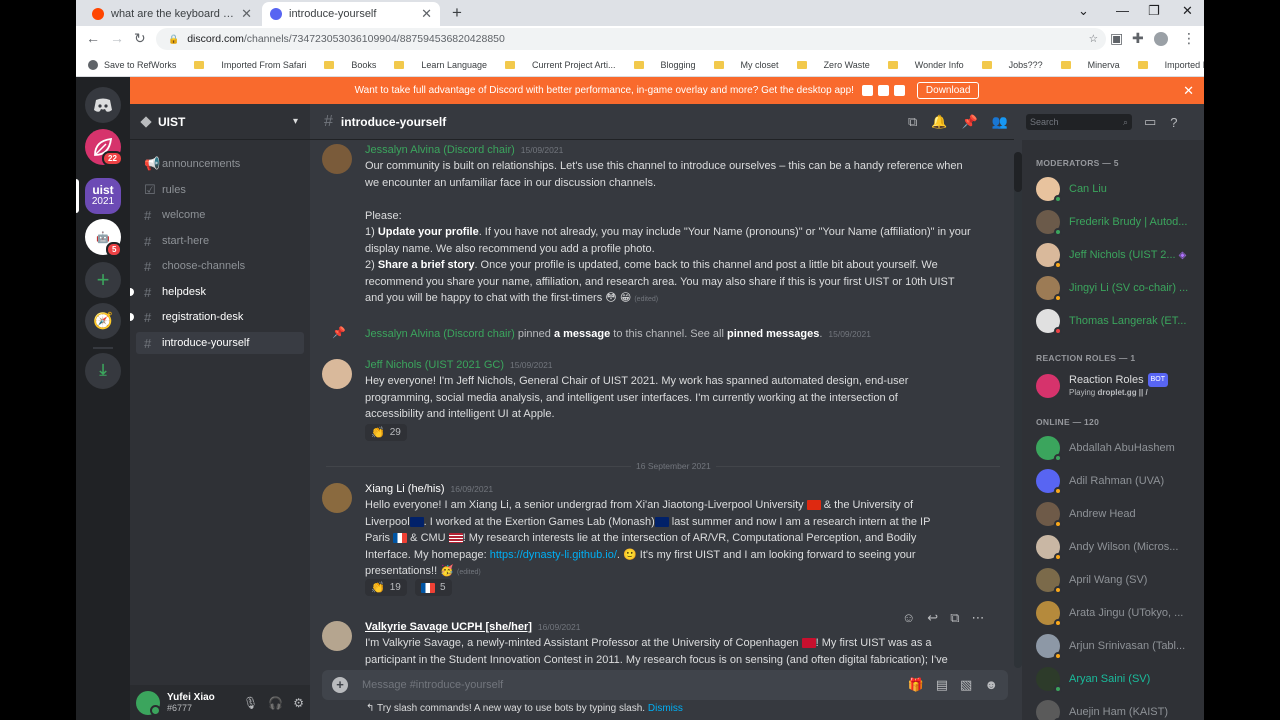  Describe the element at coordinates (1154, 11) in the screenshot. I see `maximize-icon: ❐` at that location.